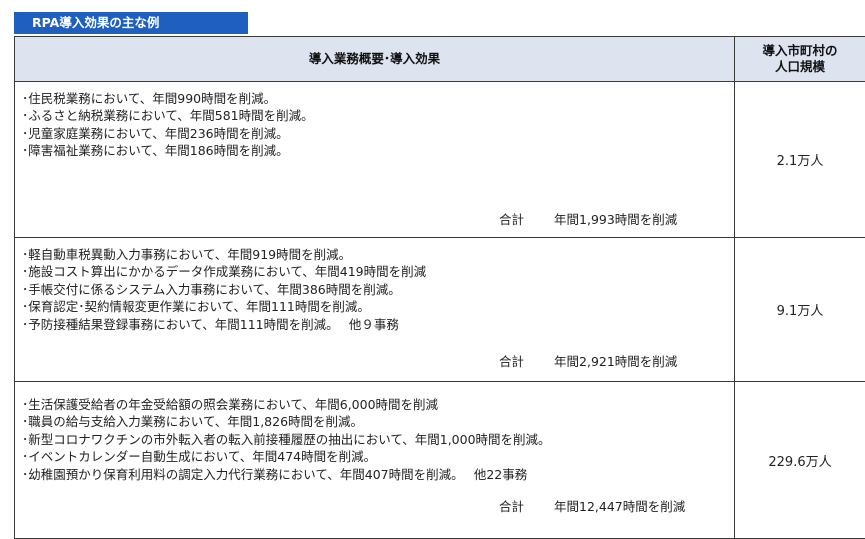  Describe the element at coordinates (800, 160) in the screenshot. I see `population-cell: 2.1万人` at that location.